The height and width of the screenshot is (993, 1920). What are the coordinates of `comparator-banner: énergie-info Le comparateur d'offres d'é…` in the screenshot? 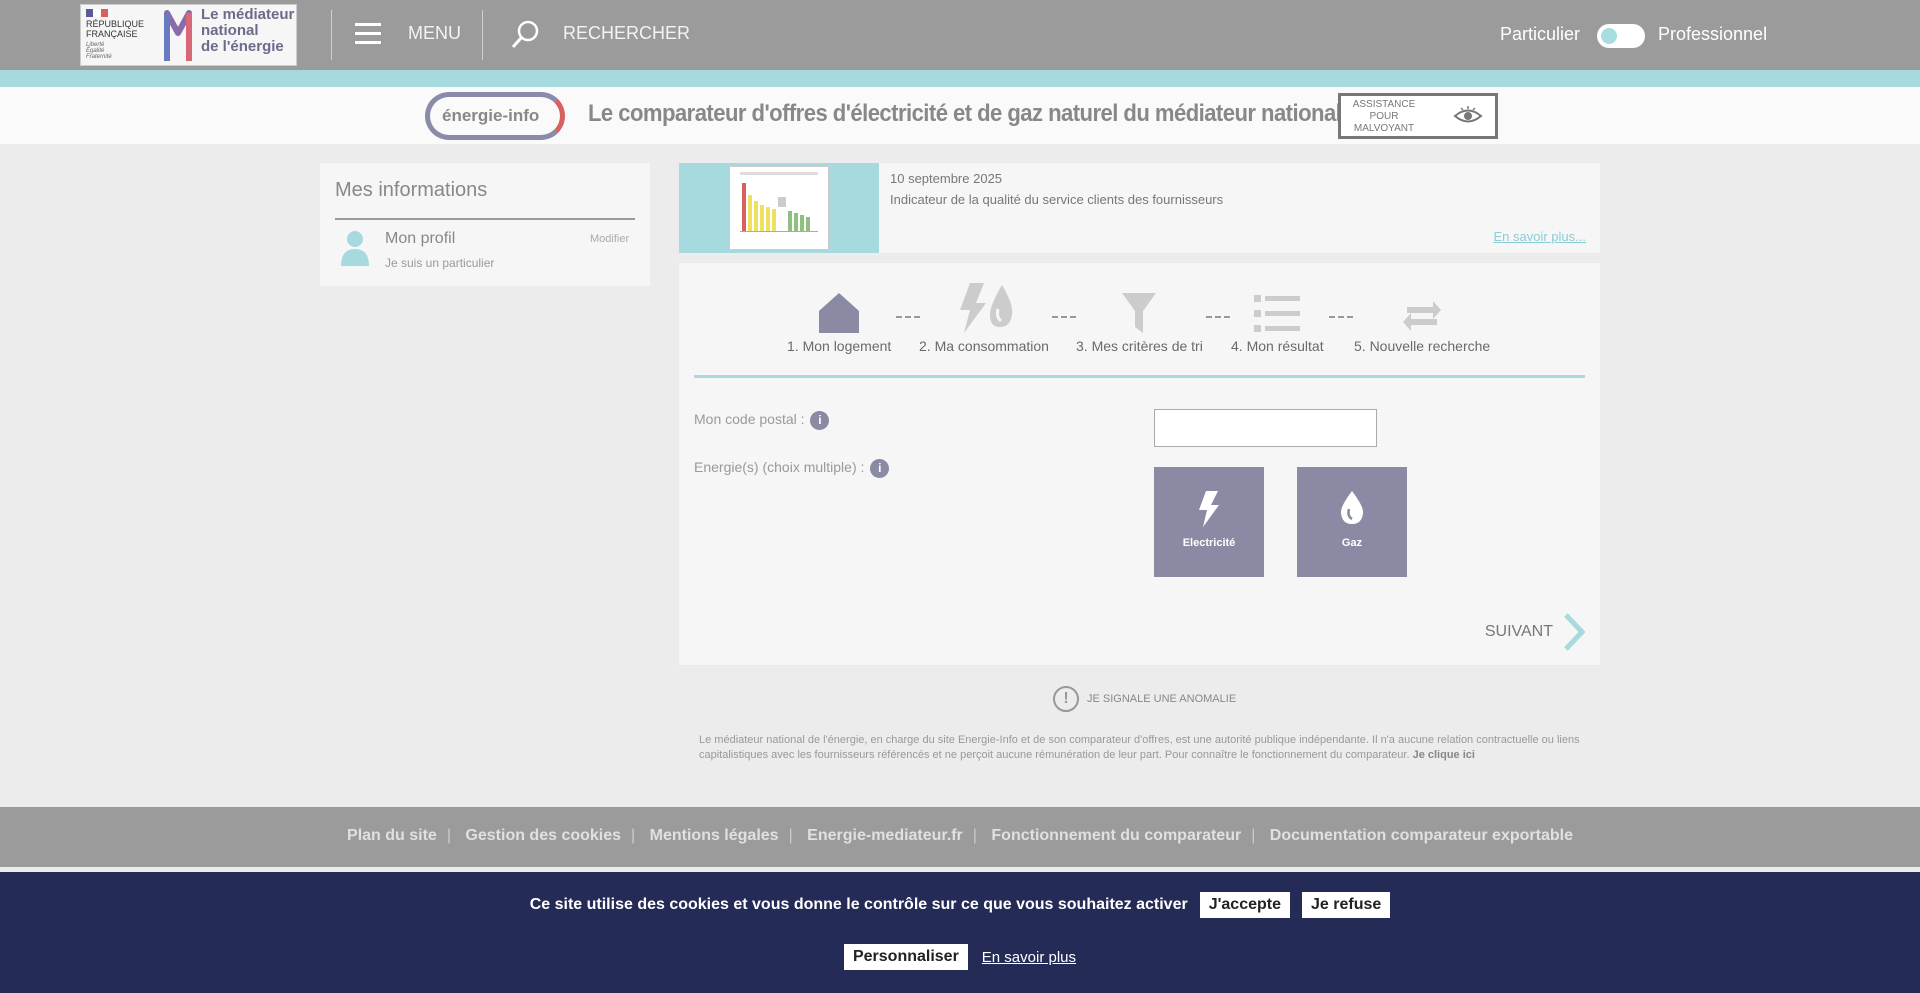 It's located at (960, 115).